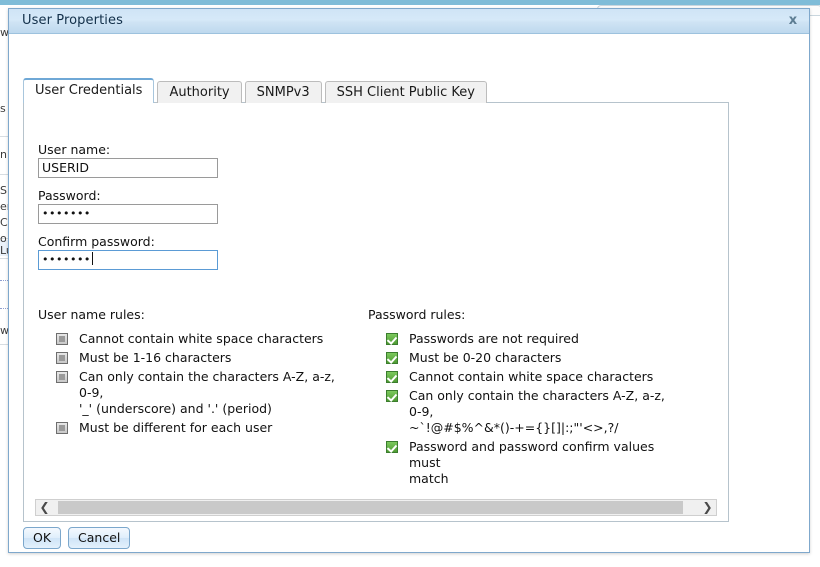  I want to click on confirm-password-value: •••••••, so click(66, 259).